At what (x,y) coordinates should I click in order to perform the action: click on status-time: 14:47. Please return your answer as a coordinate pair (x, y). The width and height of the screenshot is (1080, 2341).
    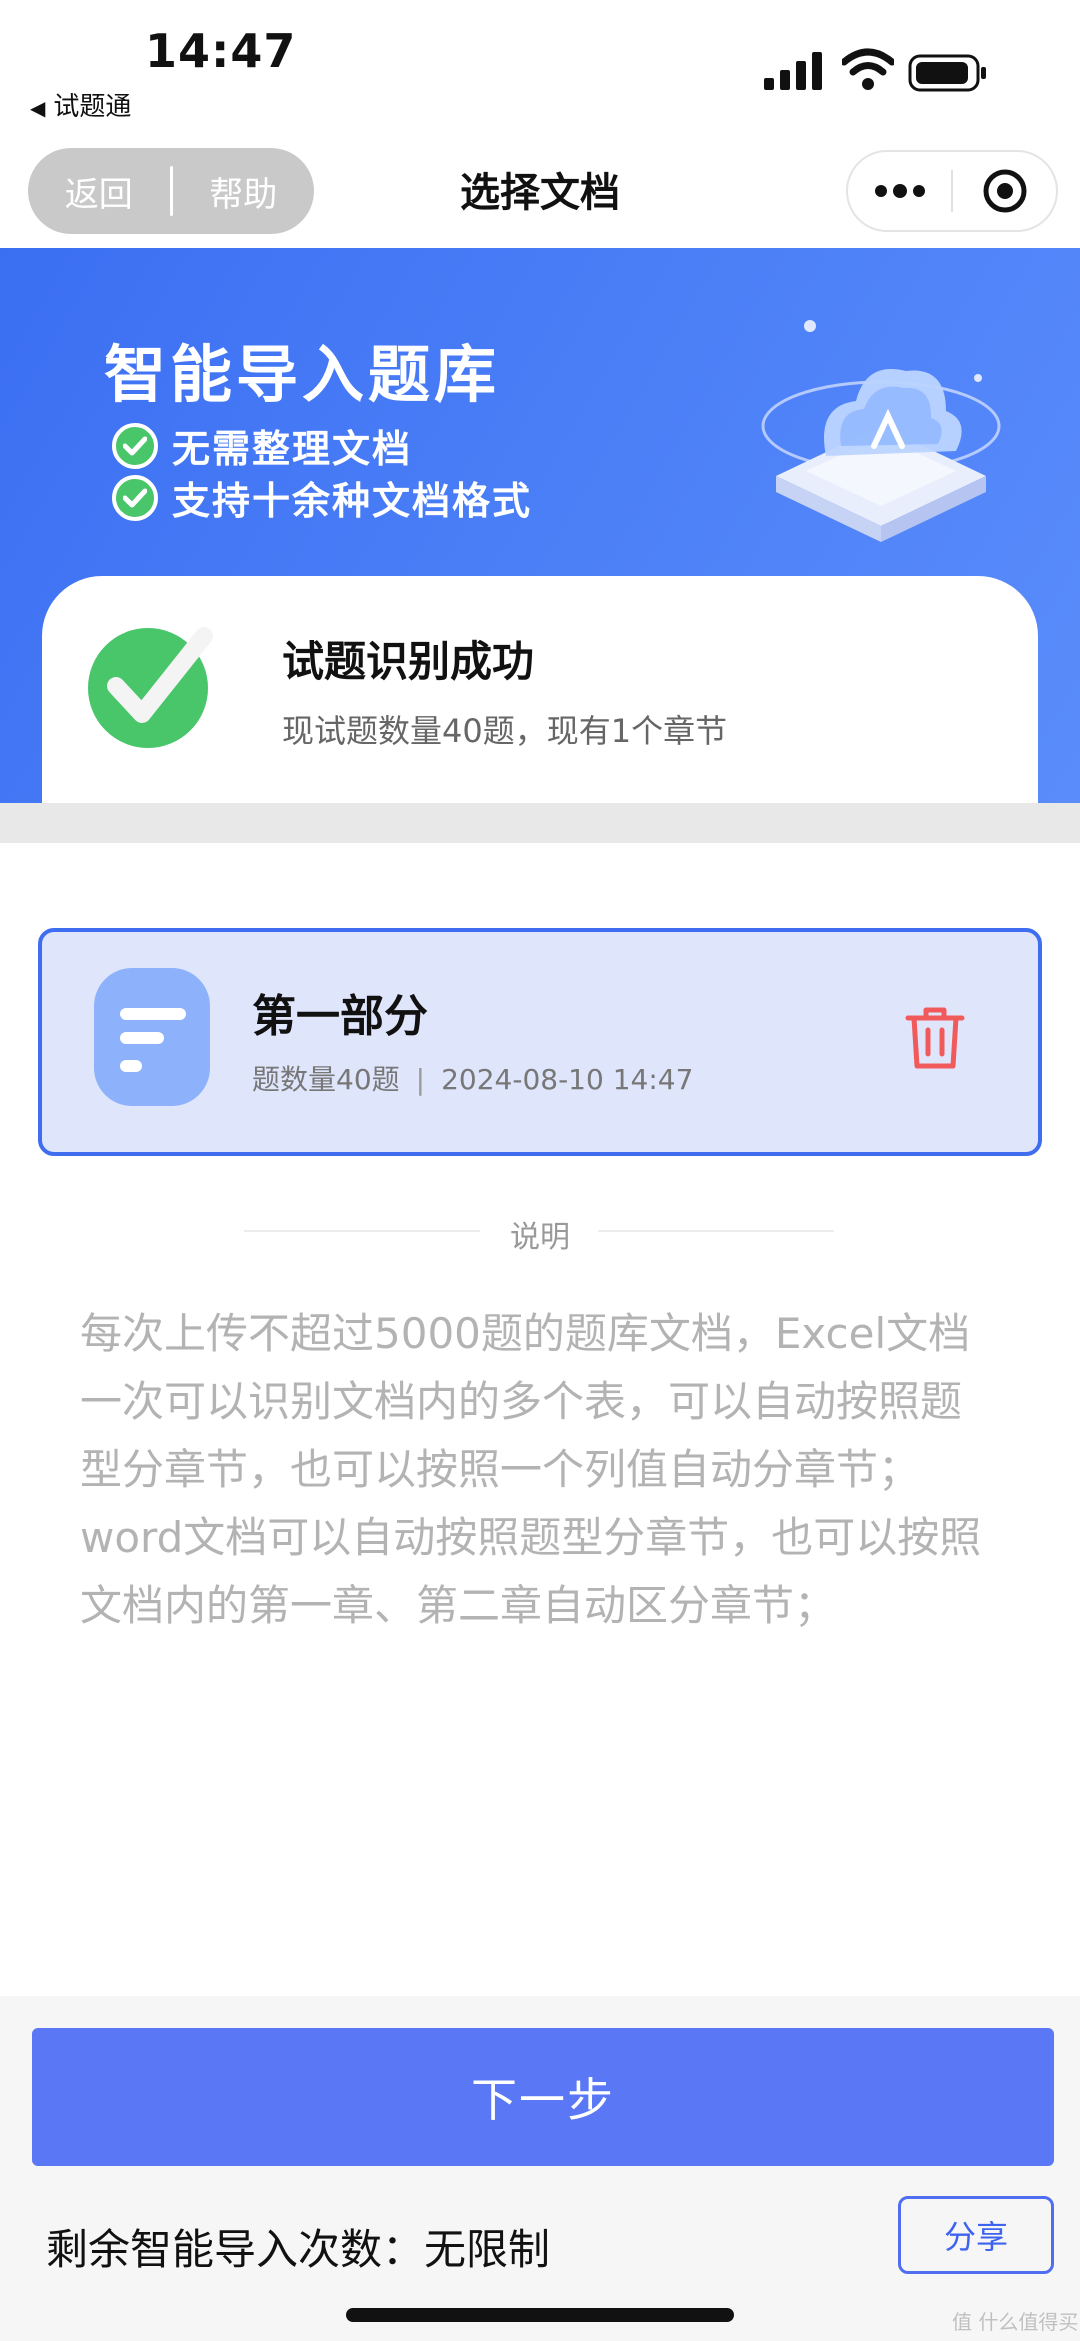
    Looking at the image, I should click on (221, 51).